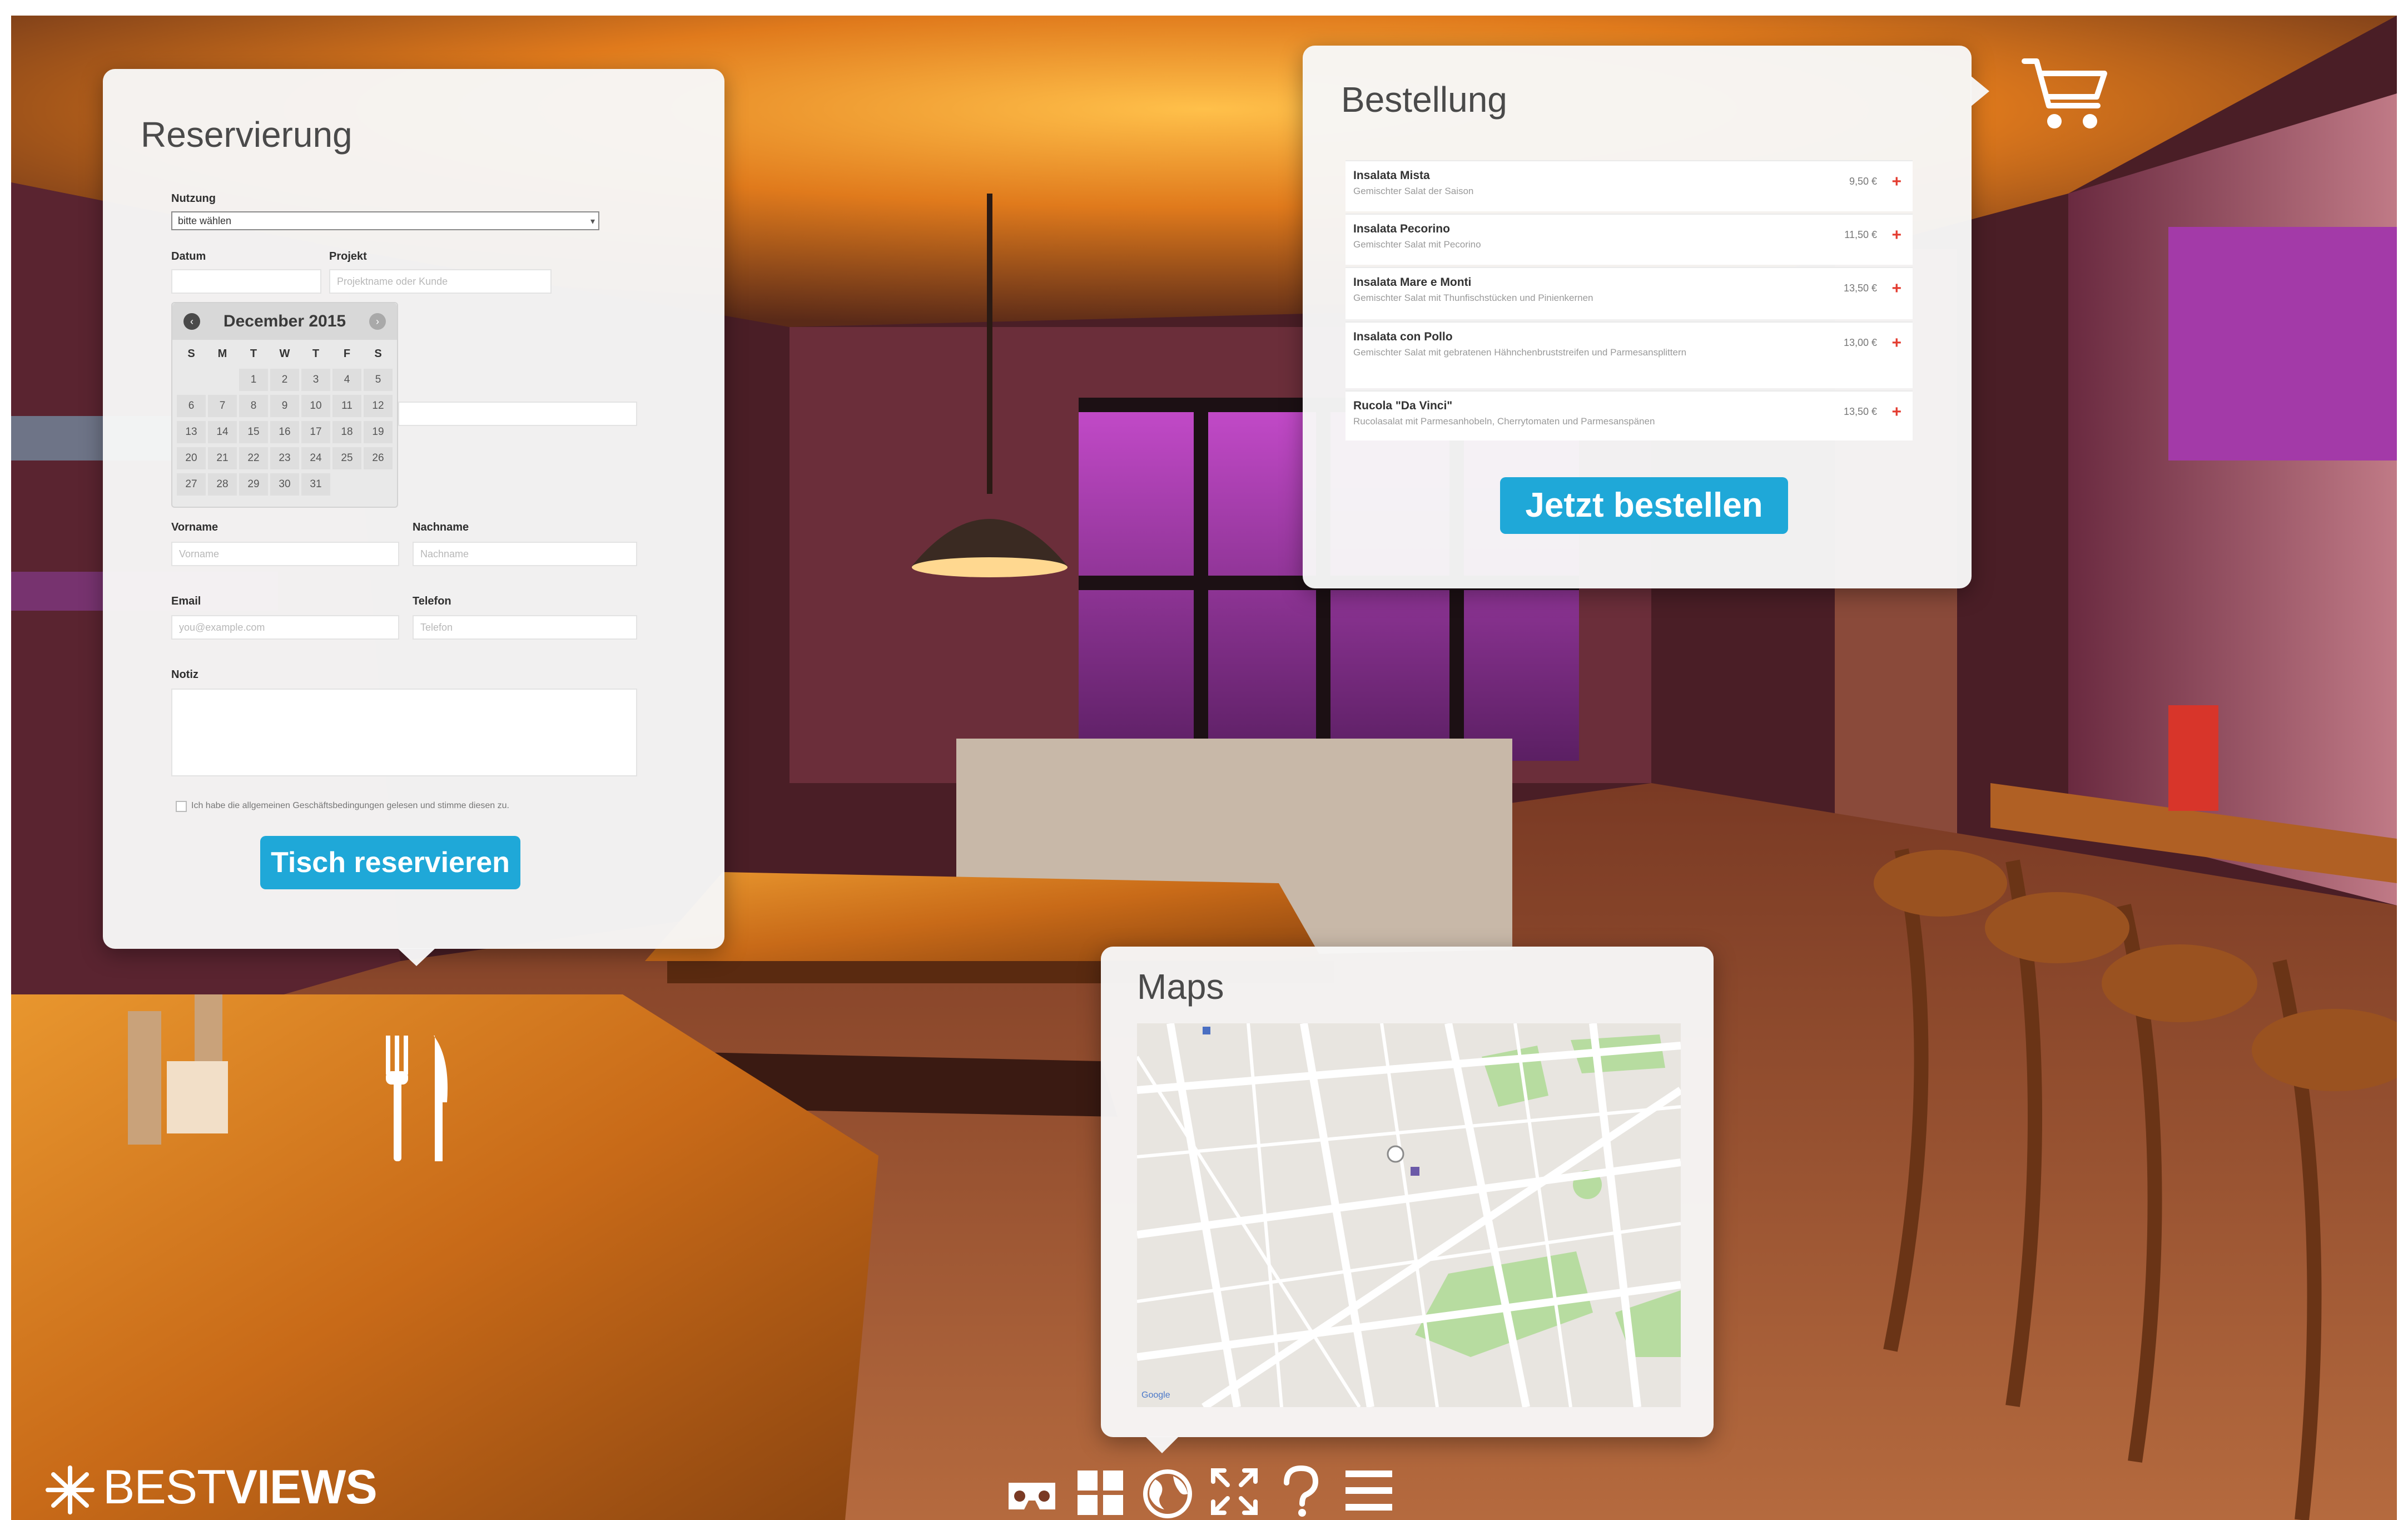 The width and height of the screenshot is (2408, 1520). What do you see at coordinates (285, 627) in the screenshot?
I see `email-input: you@example.com` at bounding box center [285, 627].